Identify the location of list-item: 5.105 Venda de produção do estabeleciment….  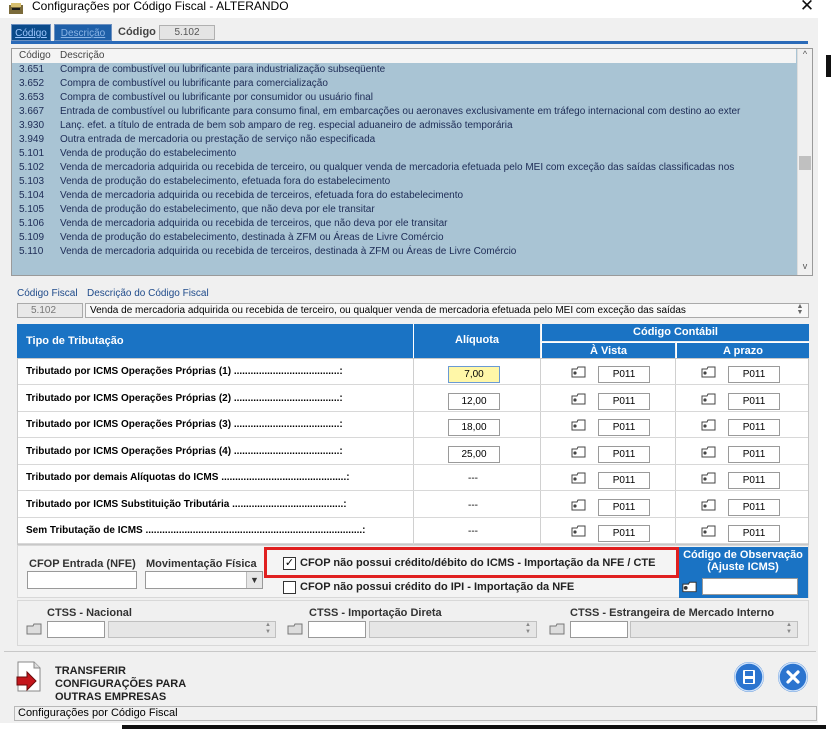
(404, 210).